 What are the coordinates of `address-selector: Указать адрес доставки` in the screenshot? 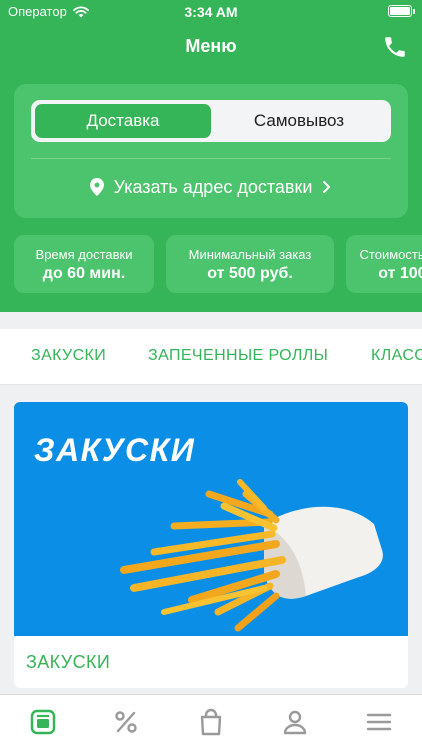 It's located at (211, 187).